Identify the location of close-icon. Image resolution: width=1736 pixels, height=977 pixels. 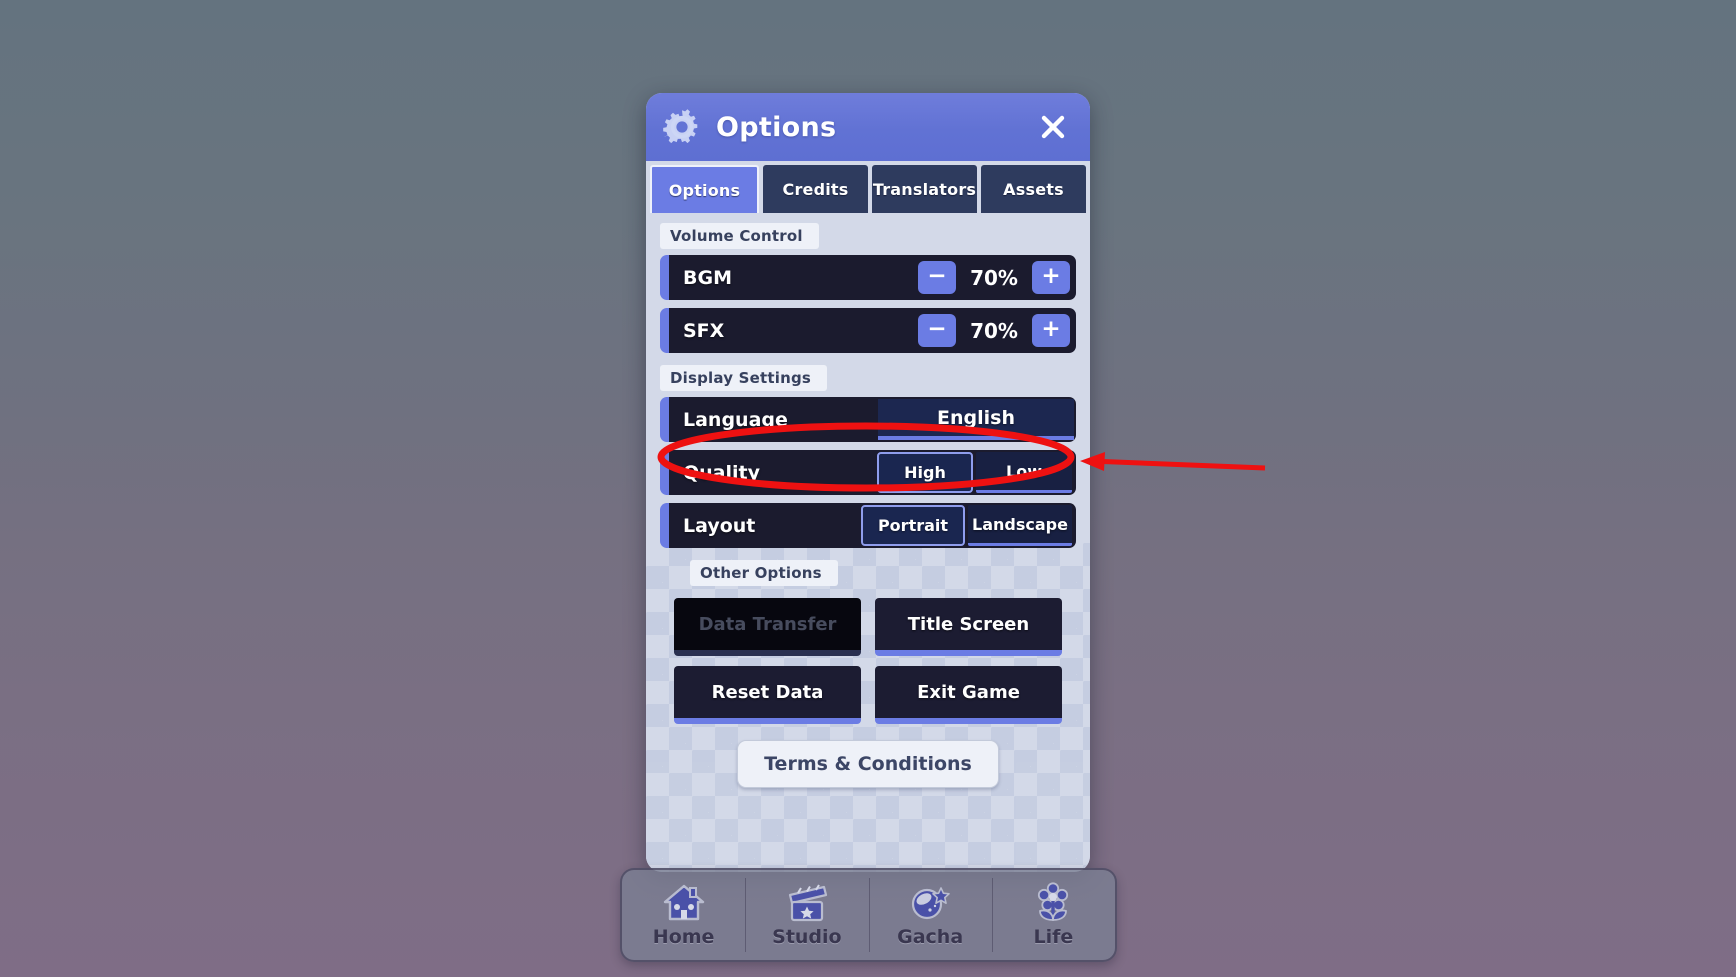
(1053, 127).